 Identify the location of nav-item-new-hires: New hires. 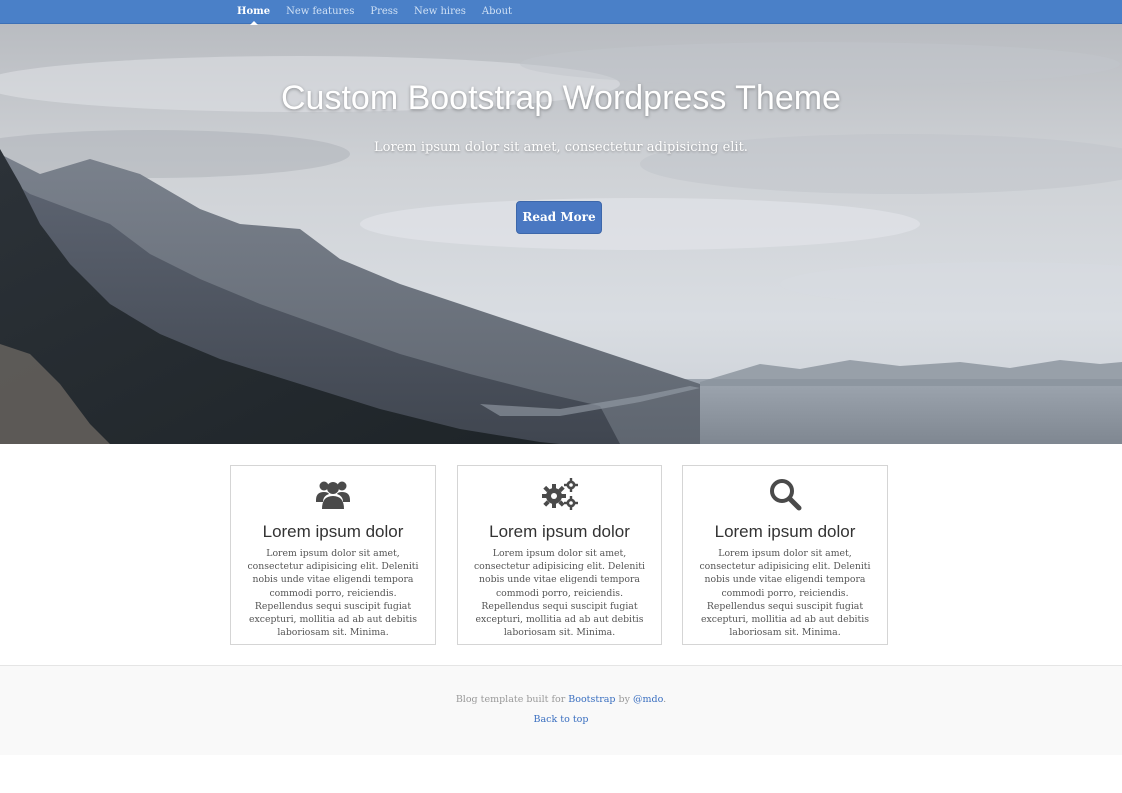
(440, 12).